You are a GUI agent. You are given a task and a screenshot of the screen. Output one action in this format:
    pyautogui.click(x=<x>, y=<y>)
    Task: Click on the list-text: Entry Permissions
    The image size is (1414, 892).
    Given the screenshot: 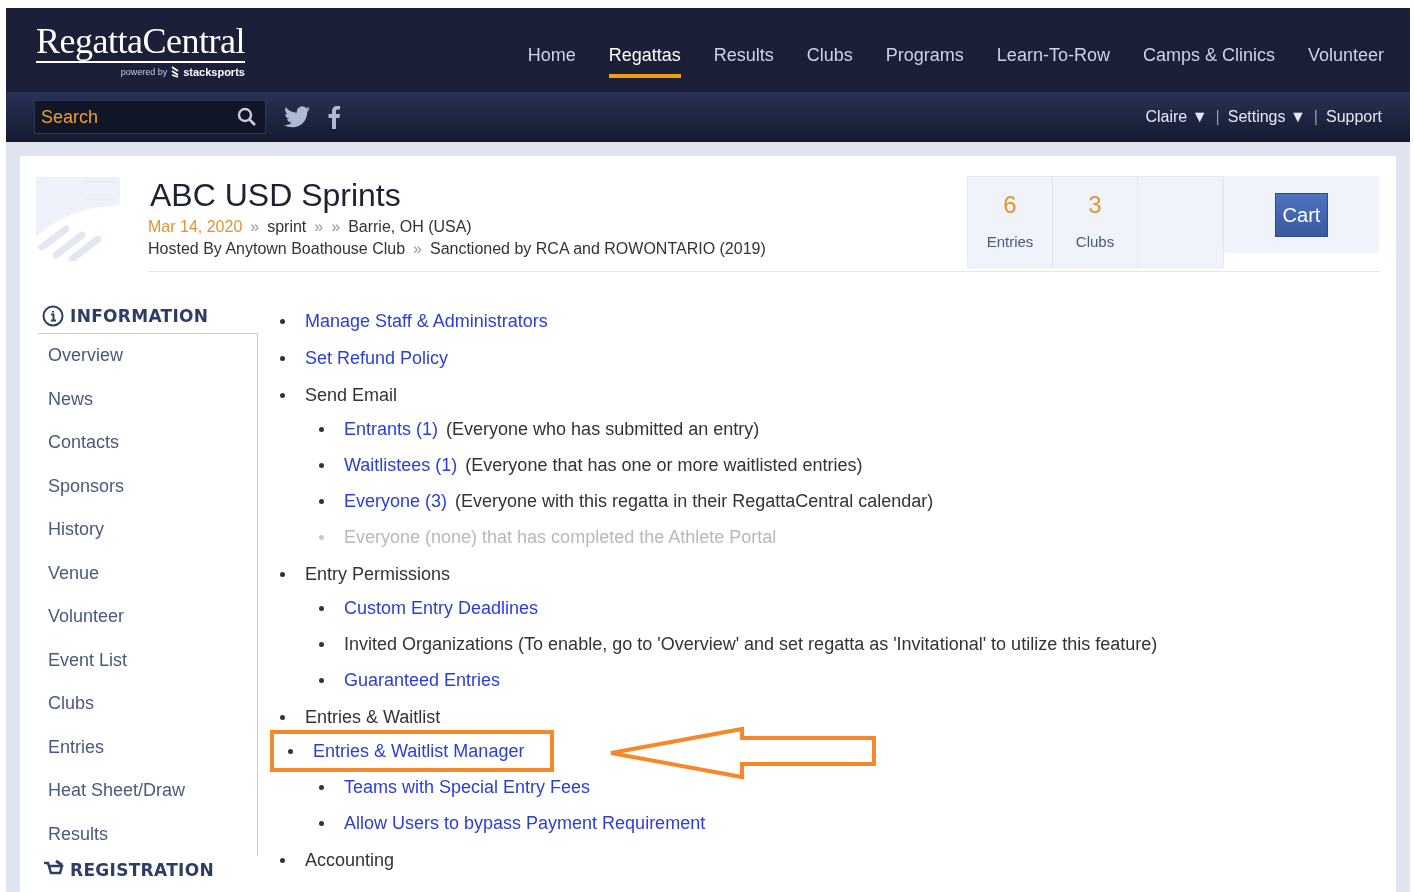 What is the action you would take?
    pyautogui.click(x=378, y=574)
    